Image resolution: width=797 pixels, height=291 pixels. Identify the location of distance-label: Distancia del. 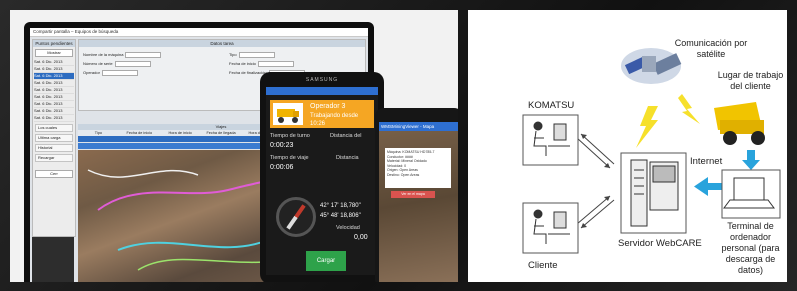
(346, 136).